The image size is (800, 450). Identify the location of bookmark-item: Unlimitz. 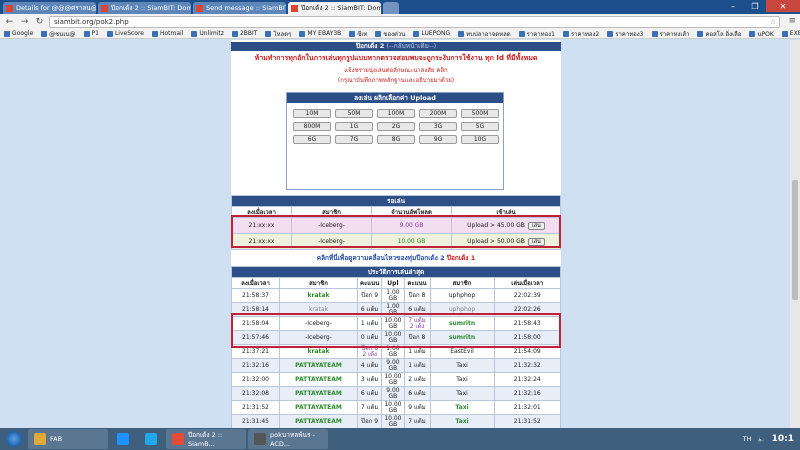
(207, 33).